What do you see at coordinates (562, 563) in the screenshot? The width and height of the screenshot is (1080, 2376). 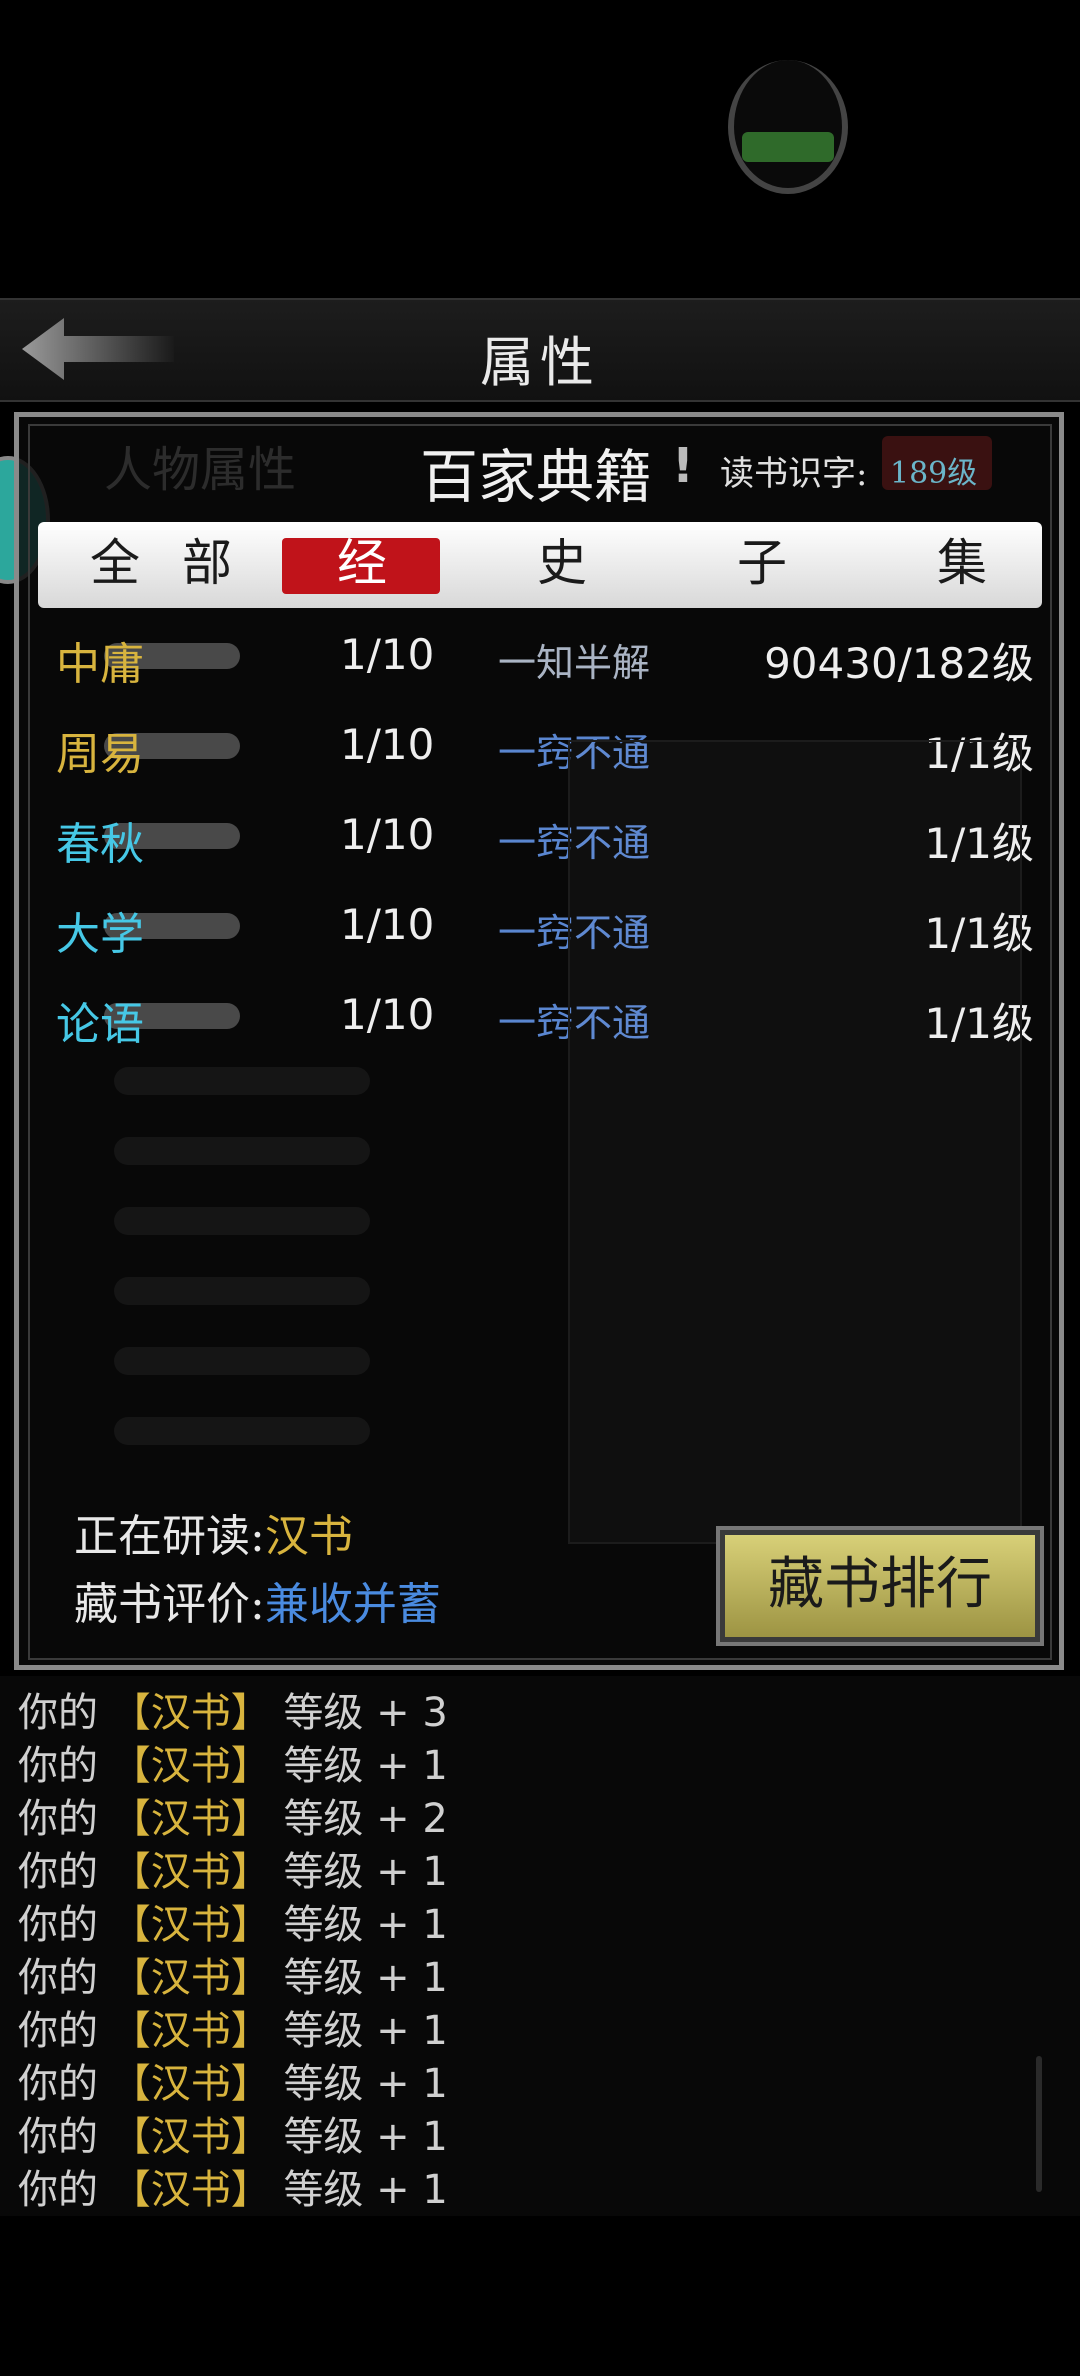 I see `tab-shi: 史` at bounding box center [562, 563].